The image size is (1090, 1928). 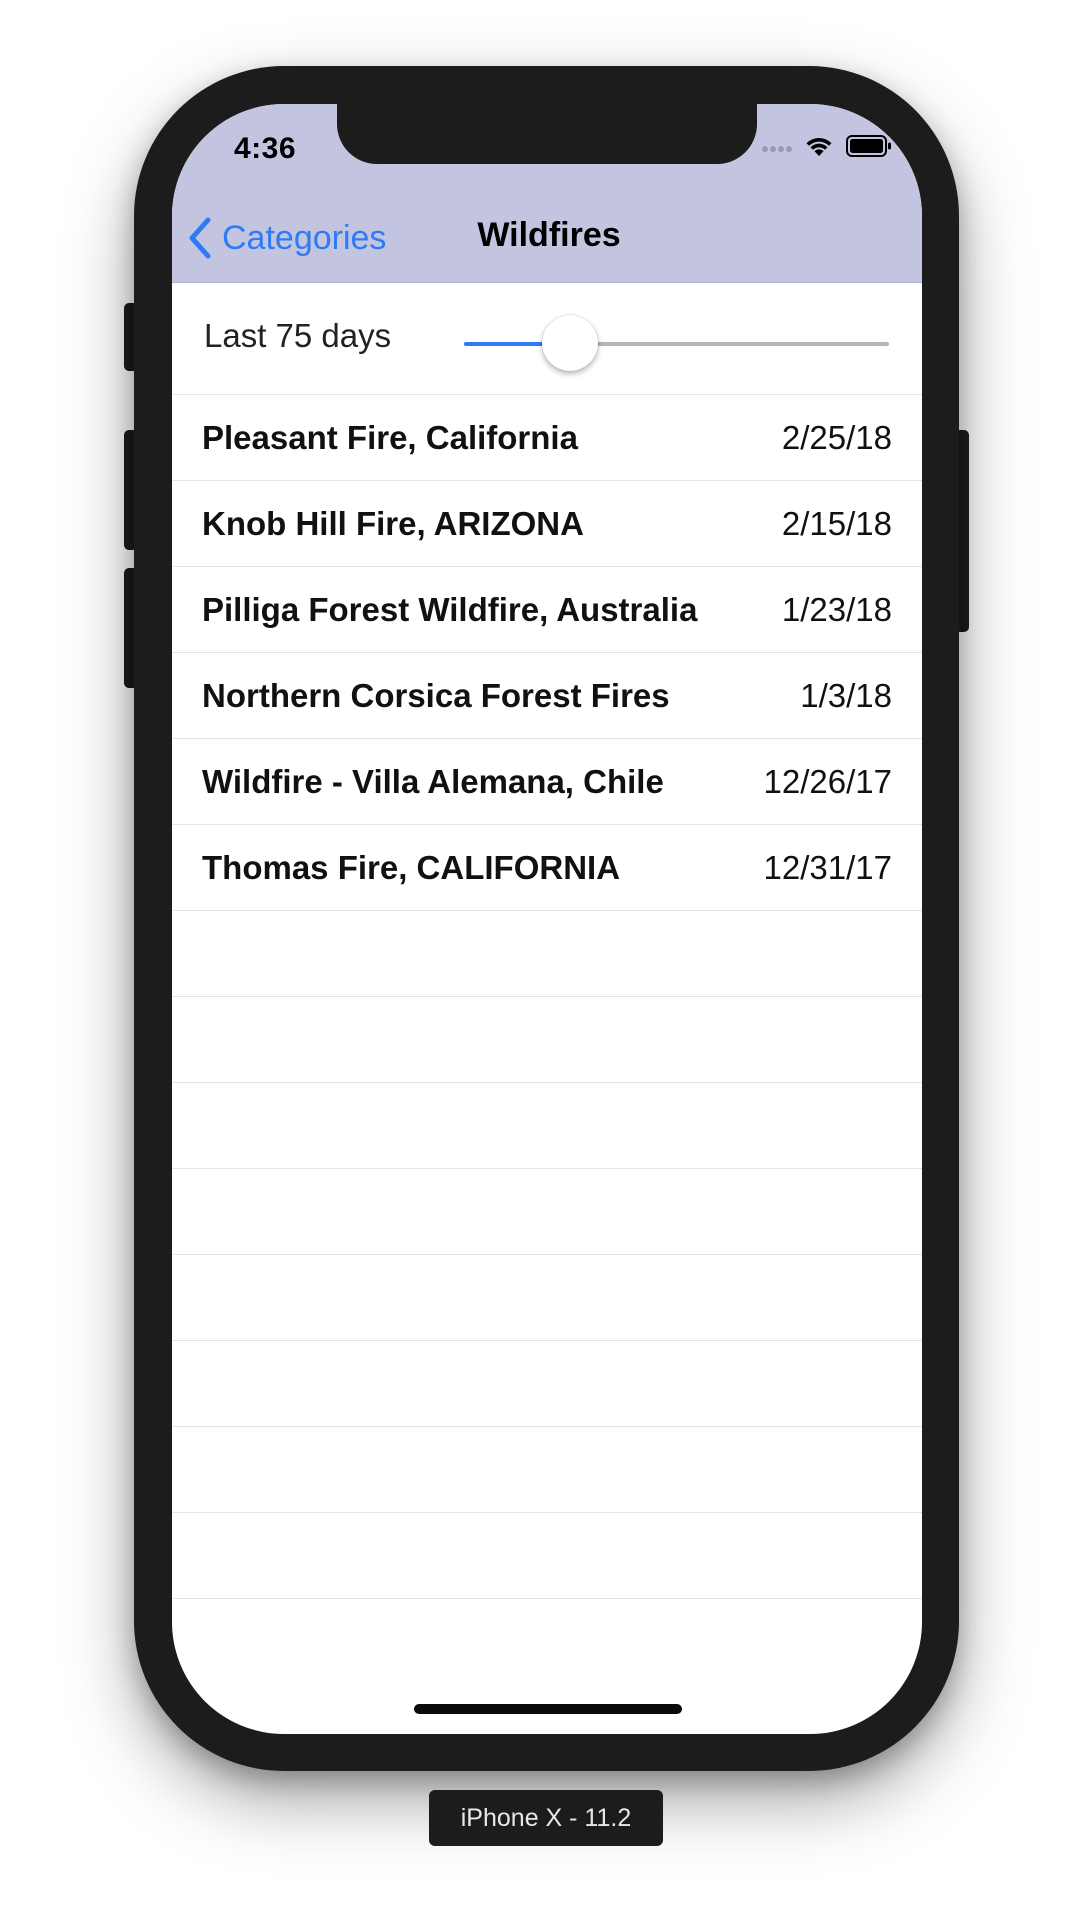 I want to click on event-name: Wildfire - Villa Alemana, Chile, so click(x=433, y=781).